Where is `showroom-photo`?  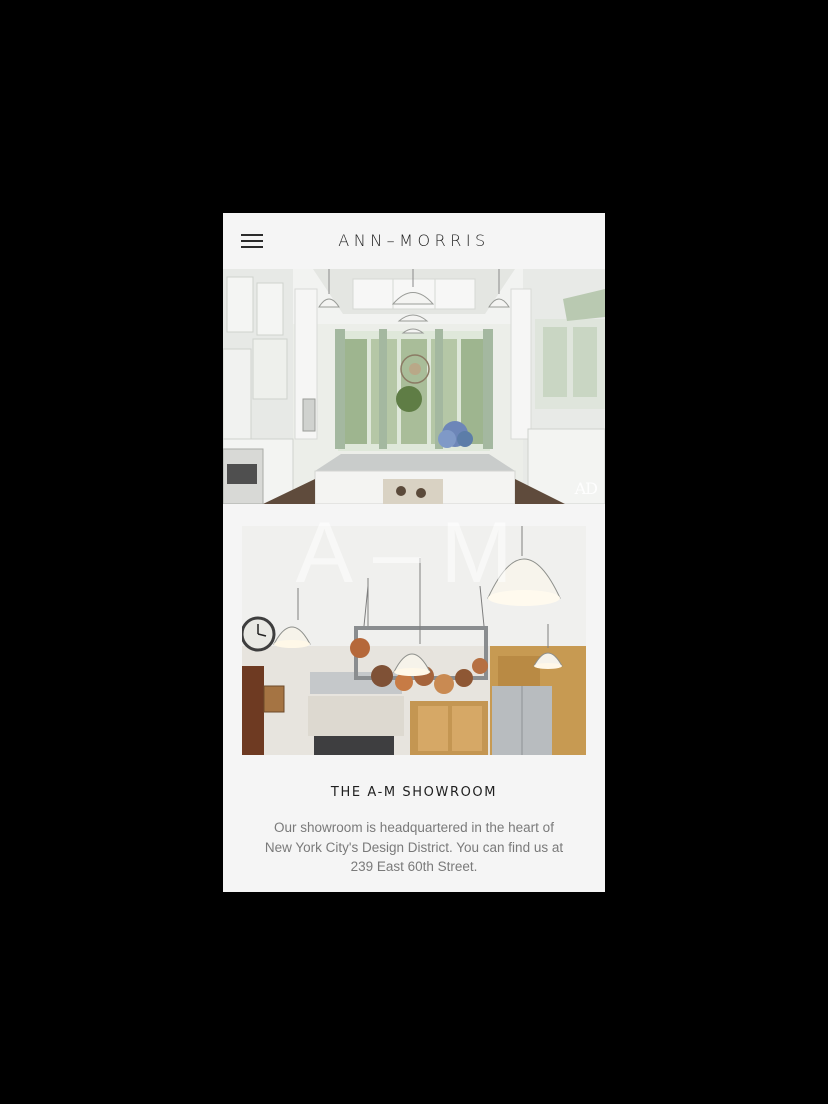 showroom-photo is located at coordinates (414, 640).